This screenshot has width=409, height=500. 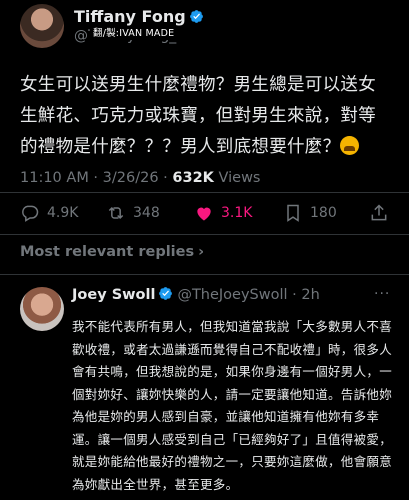 What do you see at coordinates (237, 213) in the screenshot?
I see `like-count: 3.1K` at bounding box center [237, 213].